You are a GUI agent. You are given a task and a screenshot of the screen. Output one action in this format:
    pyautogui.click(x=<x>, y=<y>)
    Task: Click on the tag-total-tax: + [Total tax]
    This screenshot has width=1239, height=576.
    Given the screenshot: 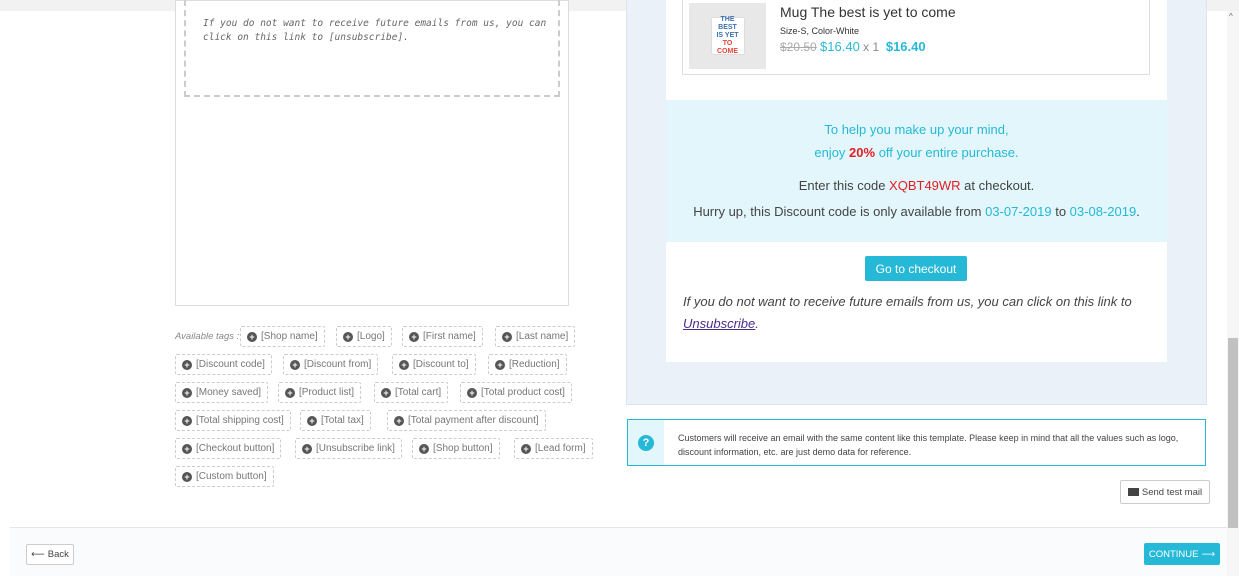 What is the action you would take?
    pyautogui.click(x=335, y=420)
    